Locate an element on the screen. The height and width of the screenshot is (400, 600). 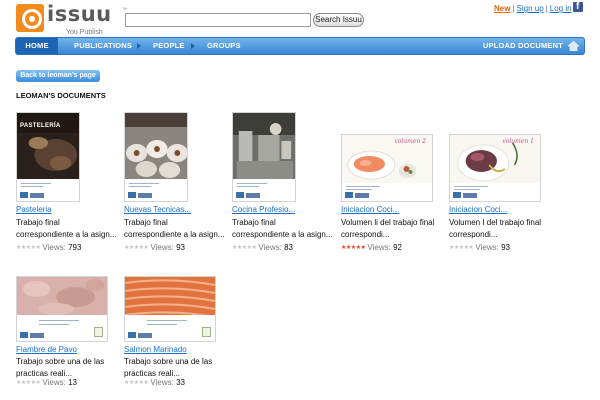
nav-home: HOME is located at coordinates (37, 46).